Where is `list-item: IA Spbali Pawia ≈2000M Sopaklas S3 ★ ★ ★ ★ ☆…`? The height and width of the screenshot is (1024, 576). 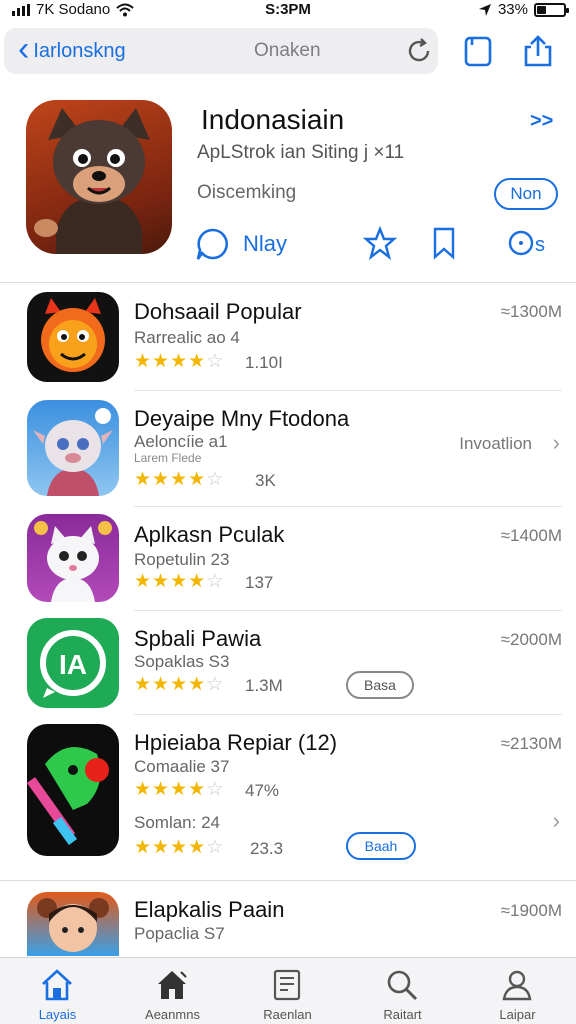 list-item: IA Spbali Pawia ≈2000M Sopaklas S3 ★ ★ ★ ★ ☆… is located at coordinates (288, 664).